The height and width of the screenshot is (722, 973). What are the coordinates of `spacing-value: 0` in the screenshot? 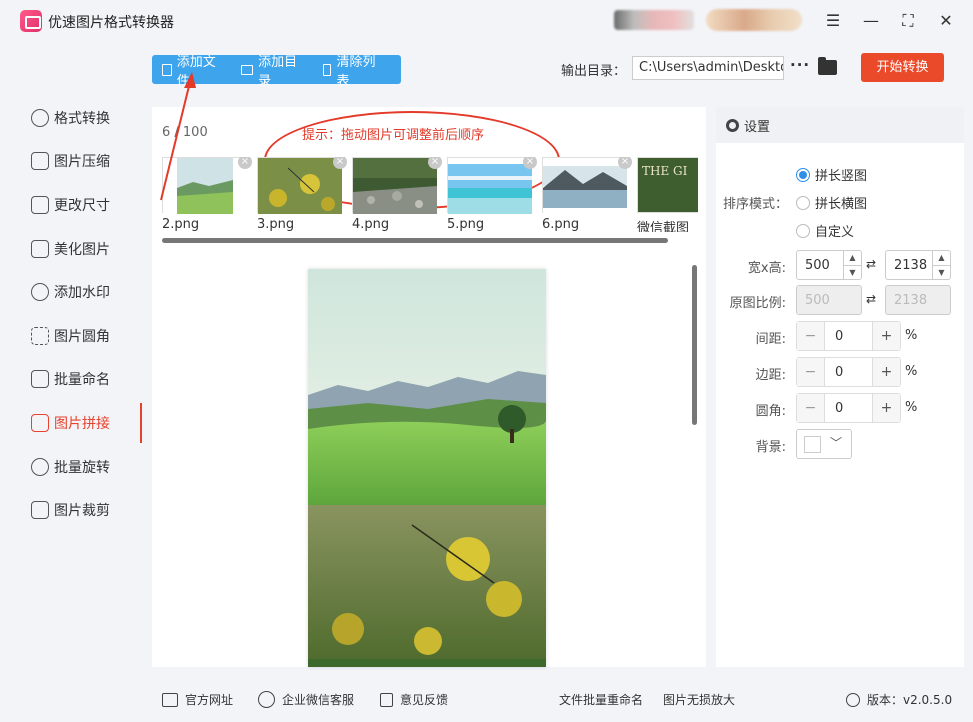 It's located at (839, 336).